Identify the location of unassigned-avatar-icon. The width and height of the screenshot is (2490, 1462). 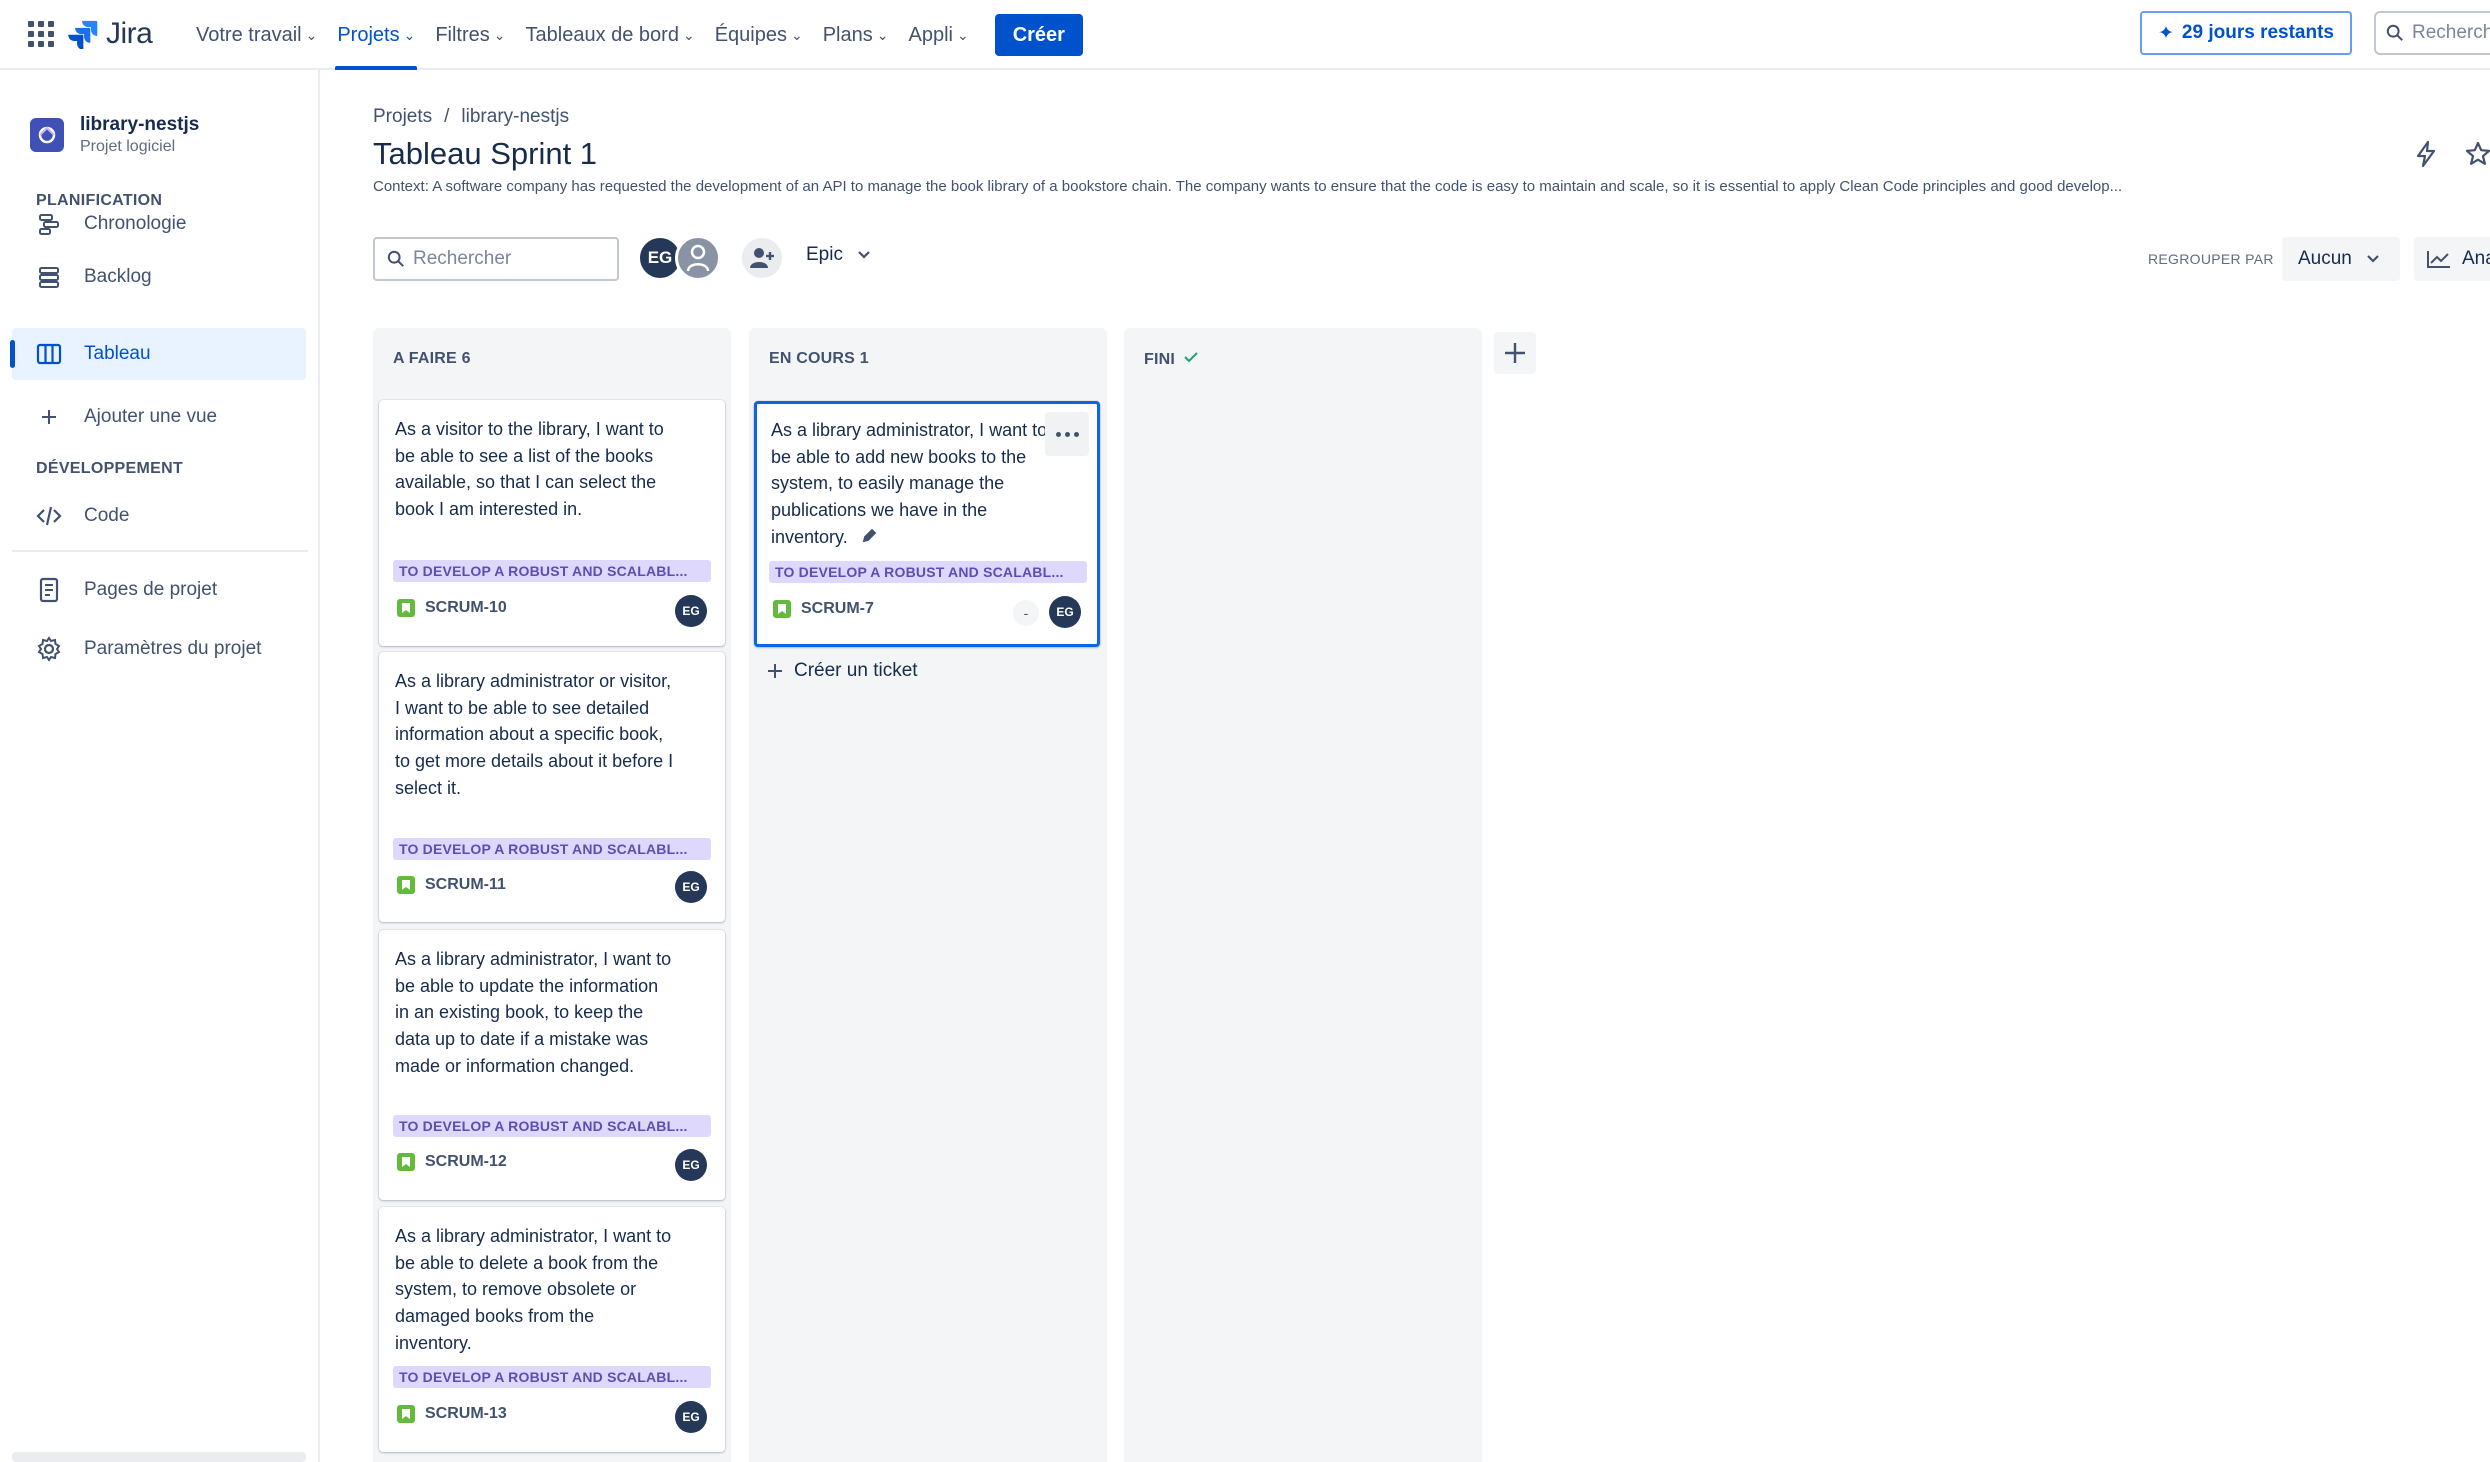
(698, 258).